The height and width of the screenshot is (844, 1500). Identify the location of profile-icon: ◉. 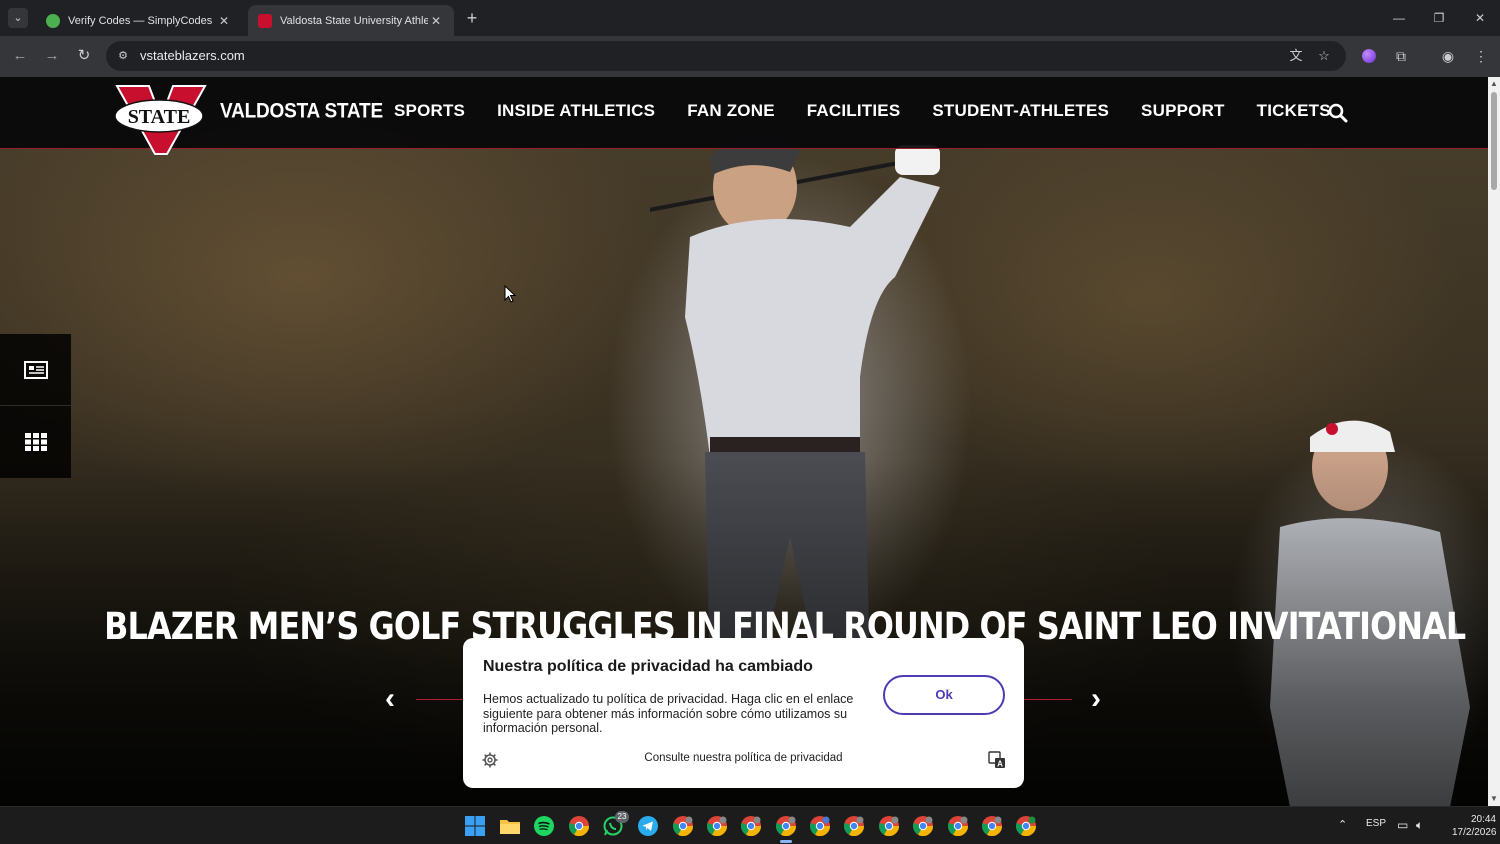
(1448, 56).